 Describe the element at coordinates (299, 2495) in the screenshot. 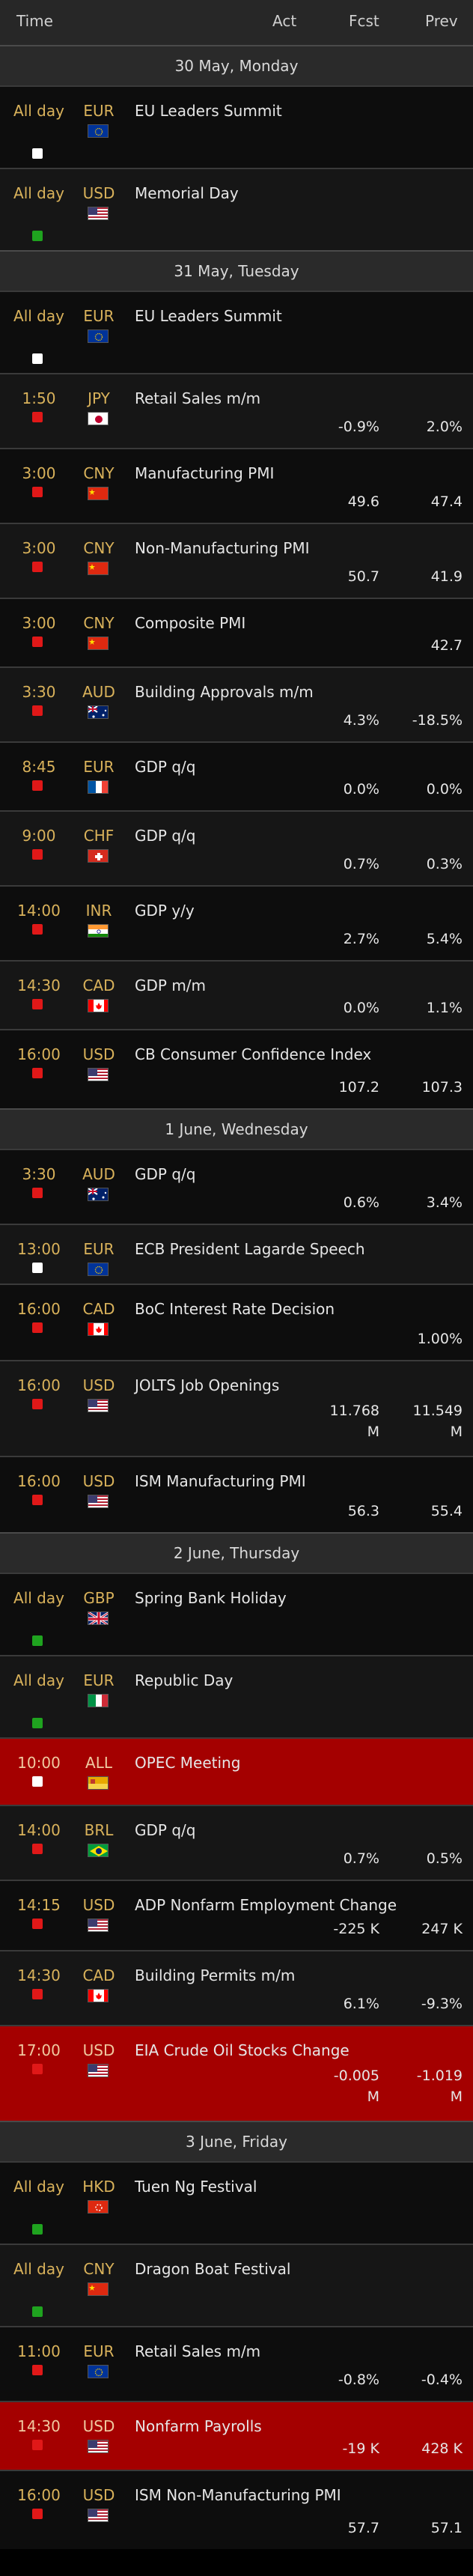

I see `event-title: ISM Non-Manufacturing PMI` at that location.